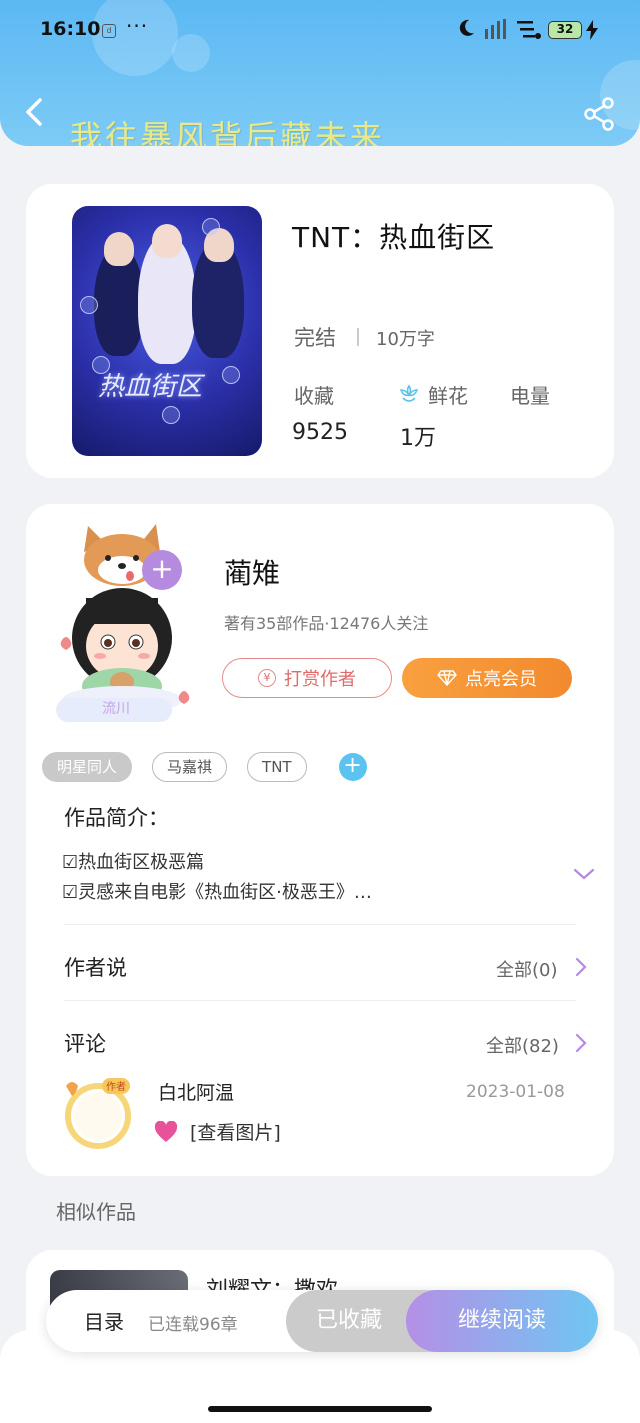 The image size is (640, 1423). What do you see at coordinates (326, 623) in the screenshot?
I see `author-meta: 著有35部作品·12476人关注` at bounding box center [326, 623].